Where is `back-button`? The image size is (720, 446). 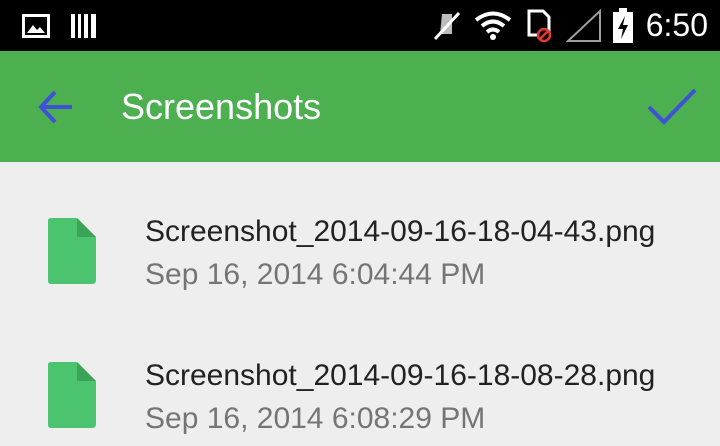
back-button is located at coordinates (56, 107).